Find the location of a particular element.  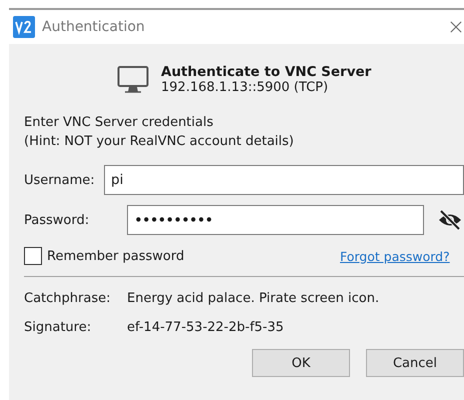

instruction-text: (Hint: NOT your RealVNC account details) is located at coordinates (159, 142).